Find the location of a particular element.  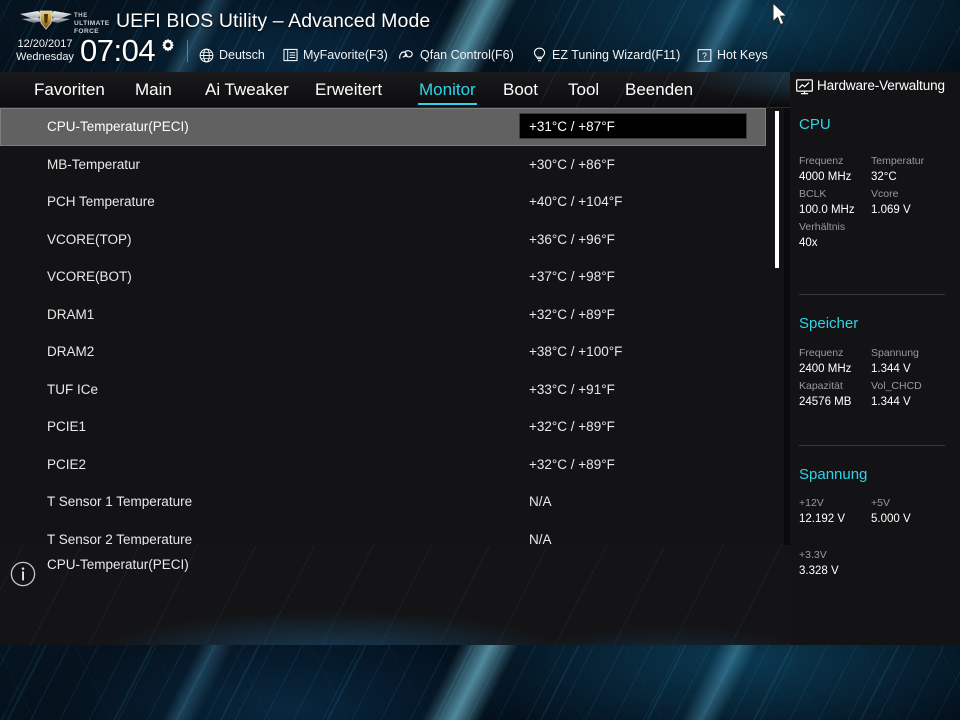

sidebar-field-value: 4000 MHz is located at coordinates (825, 177).